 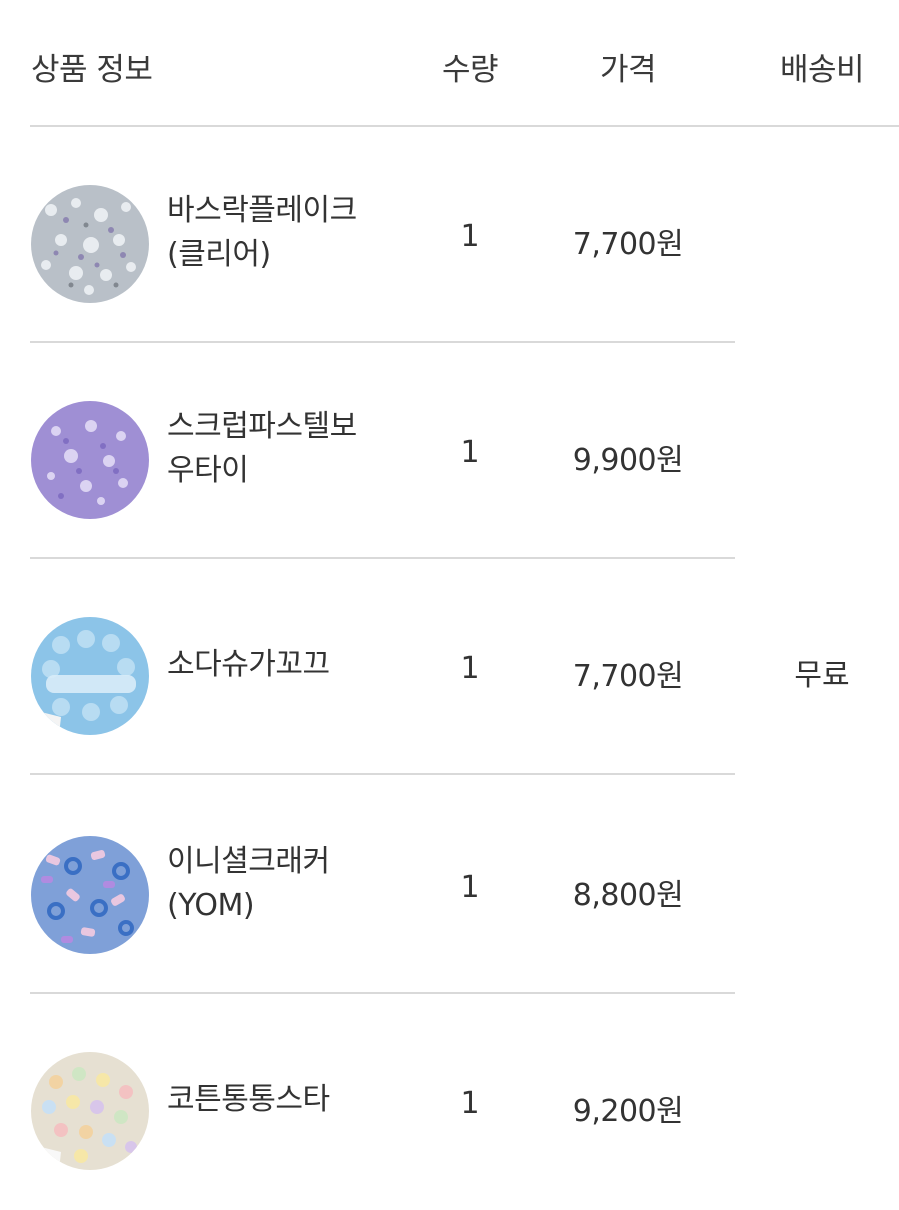 What do you see at coordinates (262, 426) in the screenshot?
I see `product-name-line1: 스크럽파스텔보` at bounding box center [262, 426].